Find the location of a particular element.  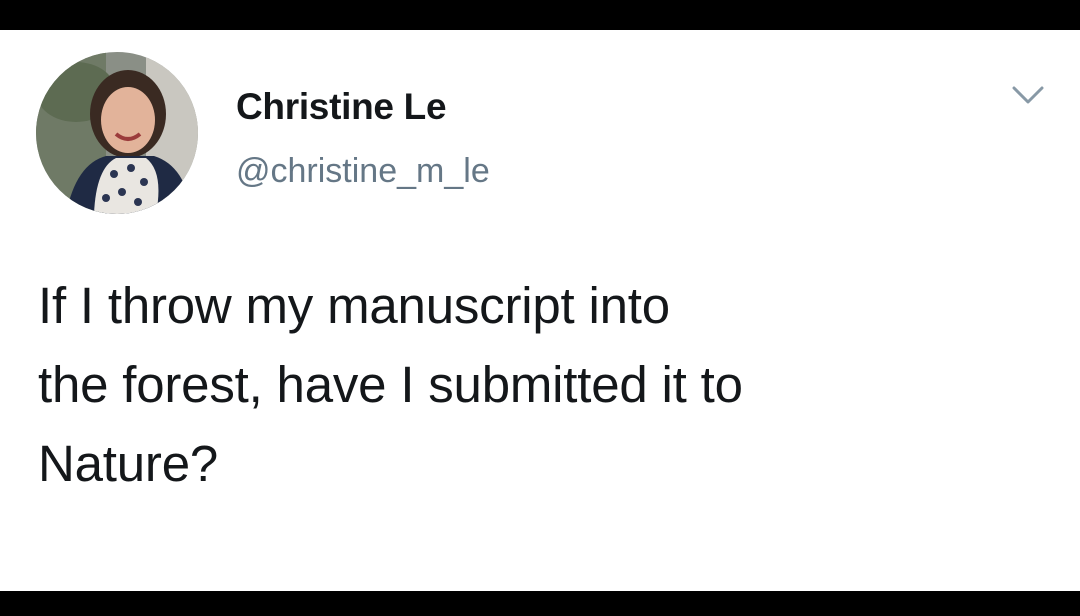

tweet-text-line: the forest, have I submitted it to is located at coordinates (390, 384).